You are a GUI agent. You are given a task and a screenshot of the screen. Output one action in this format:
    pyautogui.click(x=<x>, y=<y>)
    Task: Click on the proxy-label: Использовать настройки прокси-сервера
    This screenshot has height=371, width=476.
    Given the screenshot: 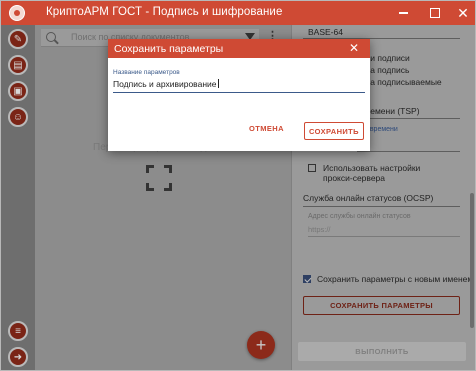 What is the action you would take?
    pyautogui.click(x=378, y=173)
    